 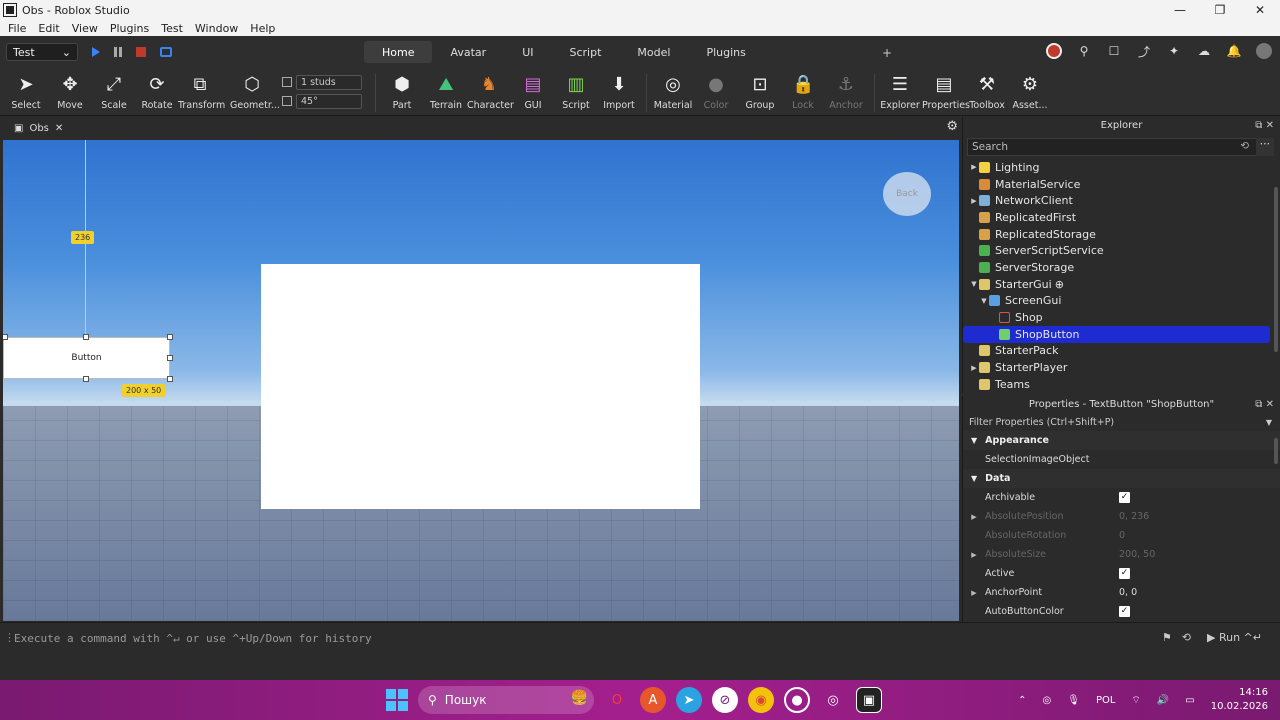 What do you see at coordinates (527, 52) in the screenshot?
I see `tab-ui: UI` at bounding box center [527, 52].